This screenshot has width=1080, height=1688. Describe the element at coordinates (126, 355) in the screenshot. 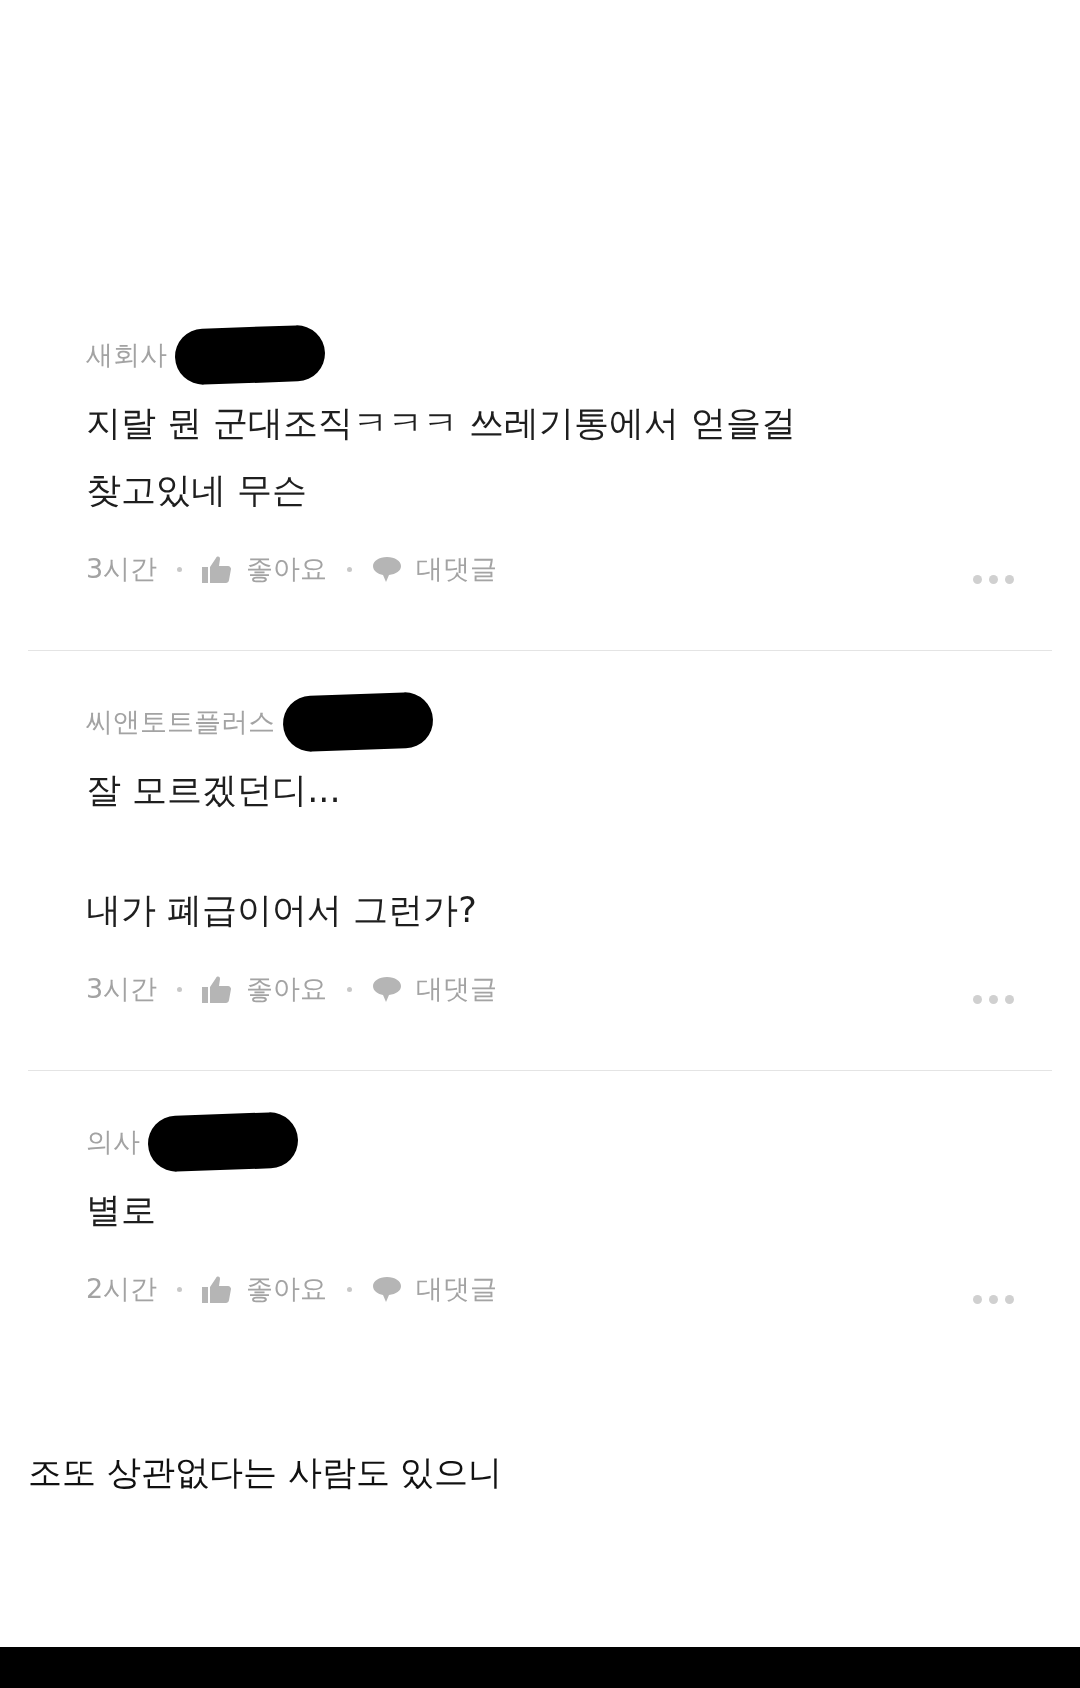

I see `author-name: 새회사` at that location.